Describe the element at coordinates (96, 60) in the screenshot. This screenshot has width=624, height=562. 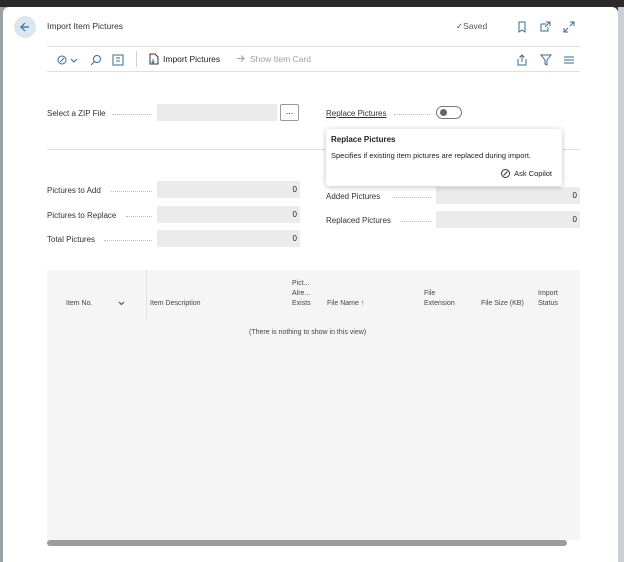
I see `search-icon` at that location.